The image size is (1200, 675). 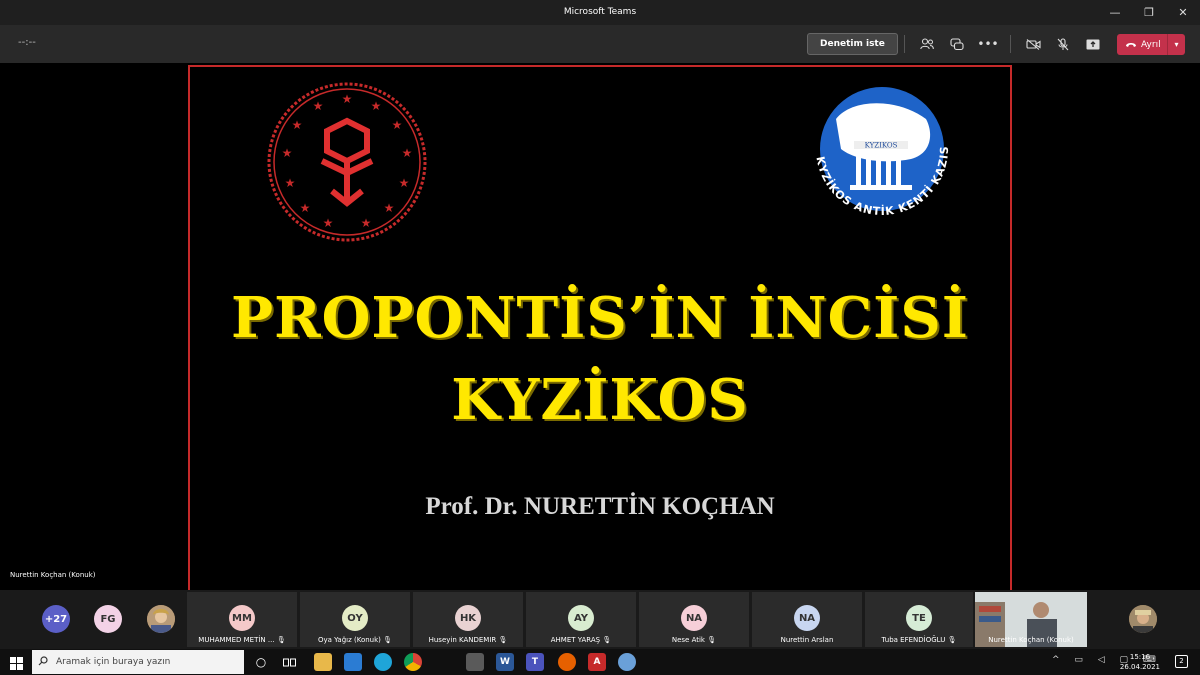 I want to click on notification-center-icon: 2, so click(x=1181, y=661).